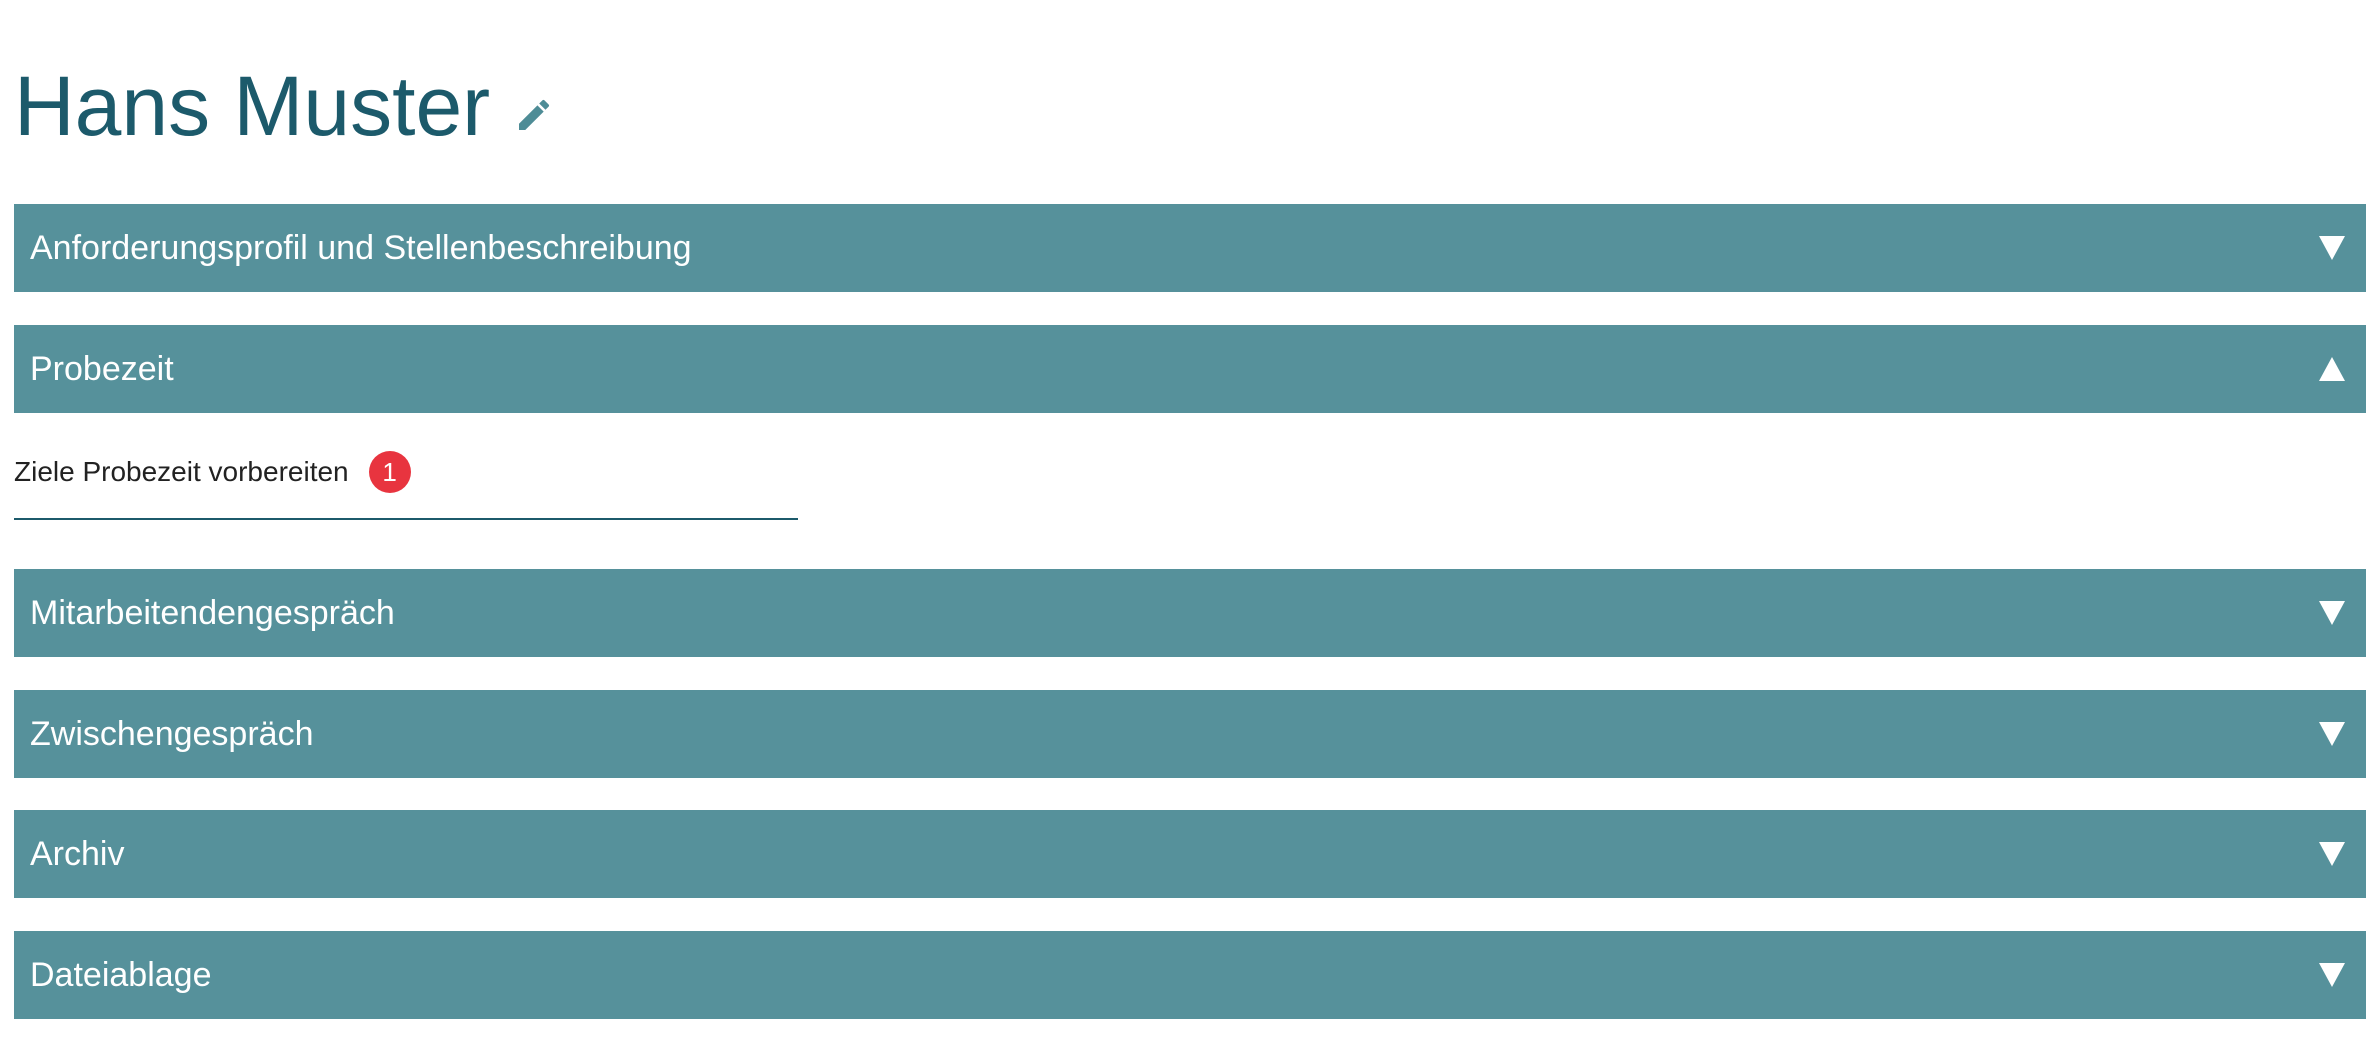  What do you see at coordinates (1190, 613) in the screenshot?
I see `section-mitarbeitendengespraech-header: Mitarbeitendengespräch` at bounding box center [1190, 613].